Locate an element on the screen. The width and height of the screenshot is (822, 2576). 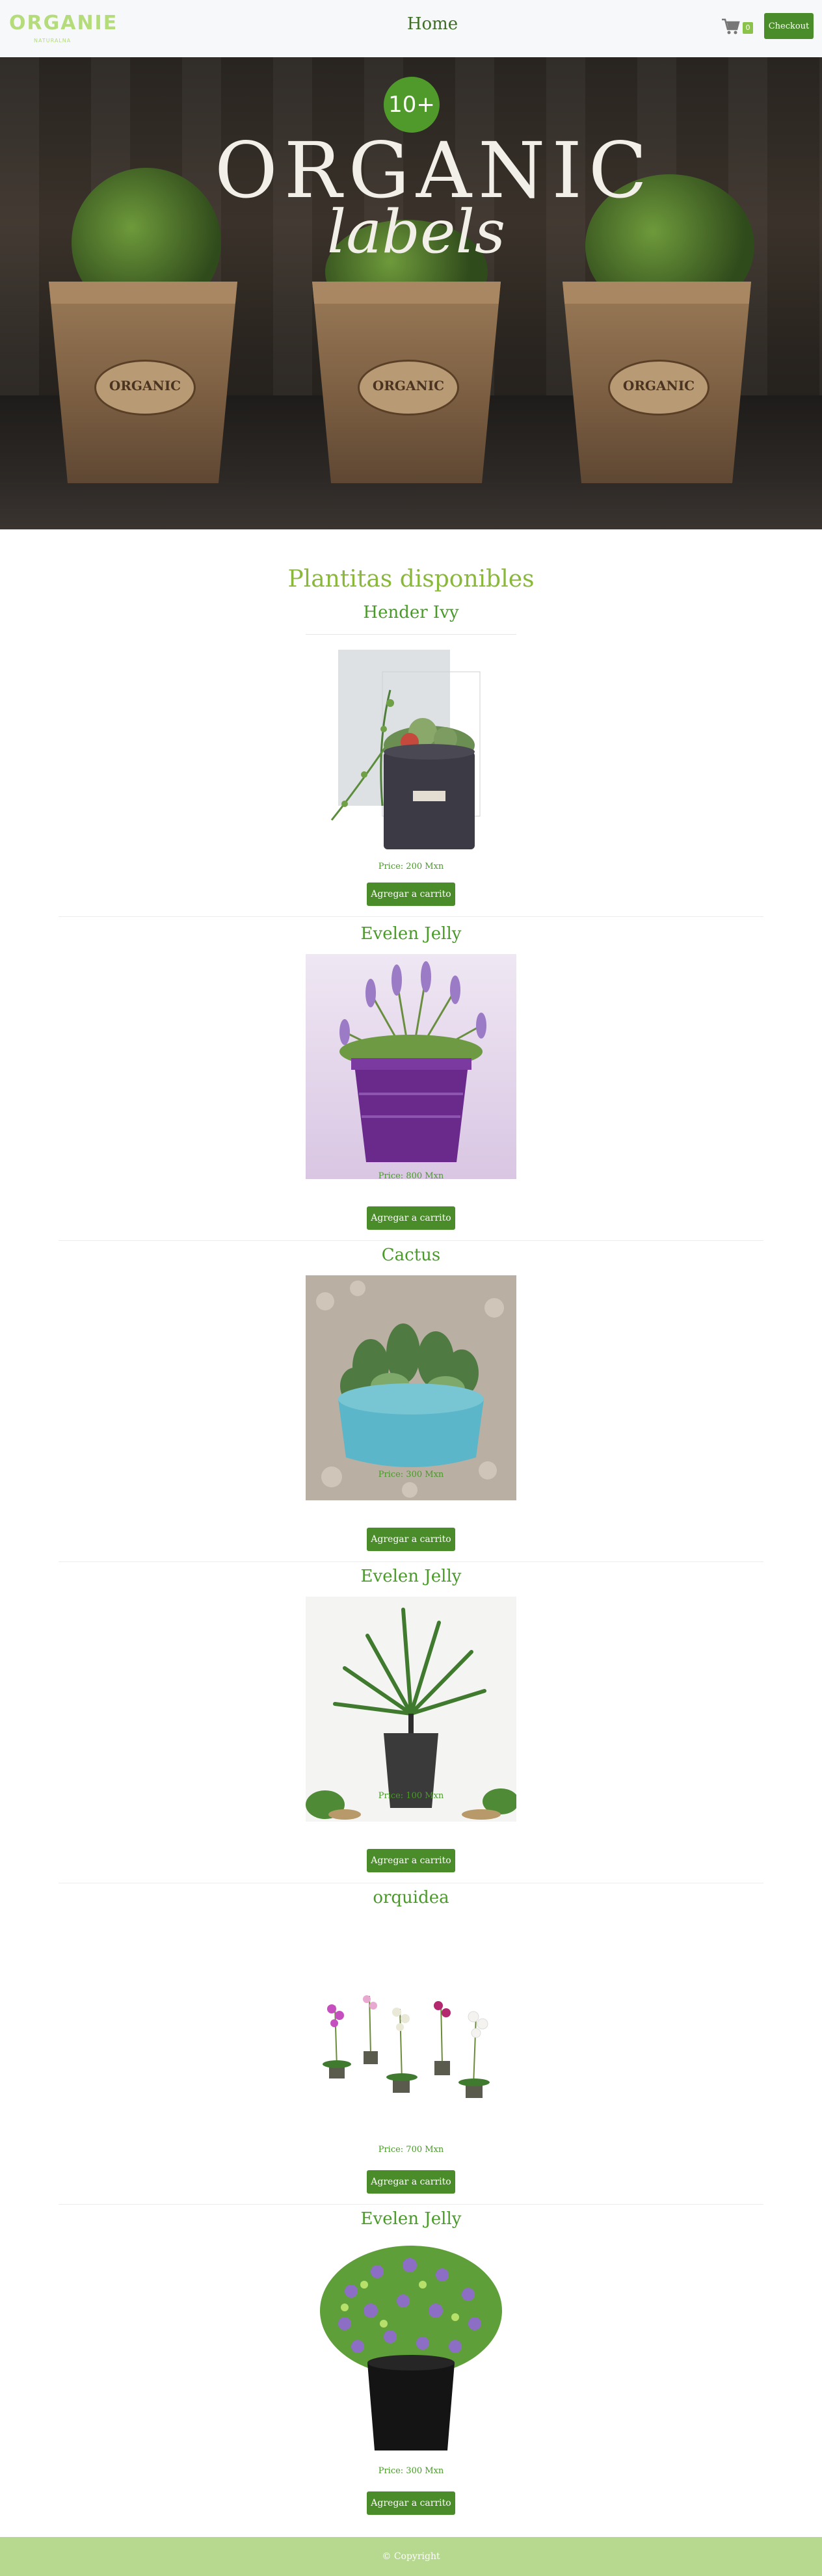
product-name: Cactus is located at coordinates (411, 1255).